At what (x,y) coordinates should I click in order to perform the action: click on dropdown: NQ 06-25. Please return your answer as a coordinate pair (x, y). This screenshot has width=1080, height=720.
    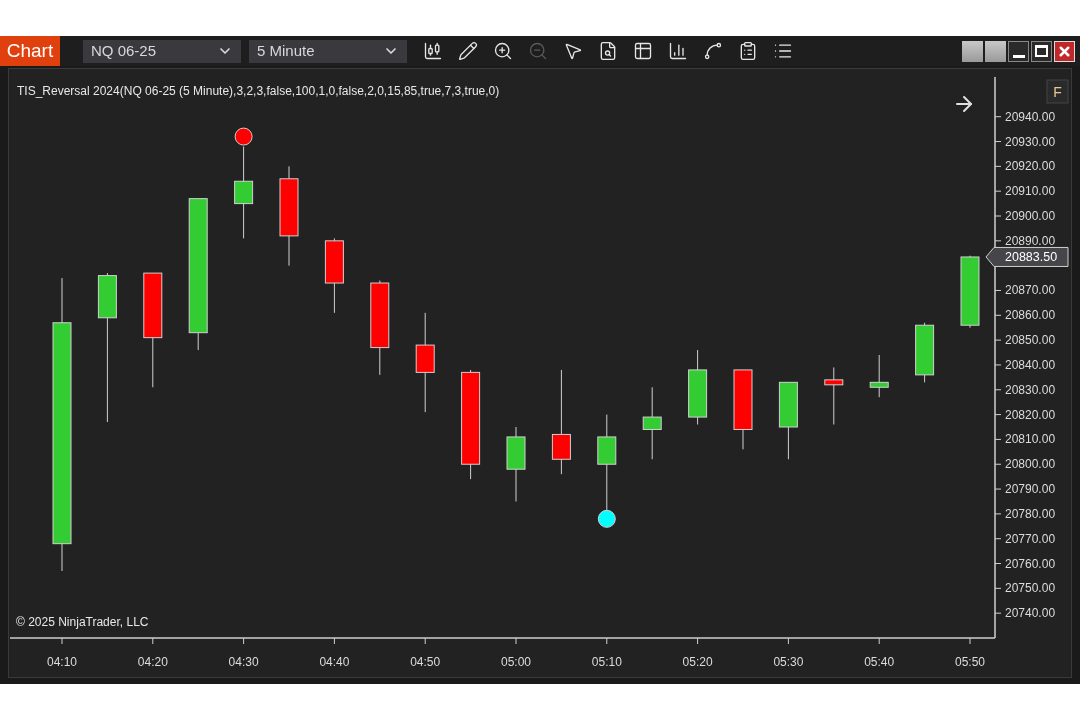
    Looking at the image, I should click on (162, 51).